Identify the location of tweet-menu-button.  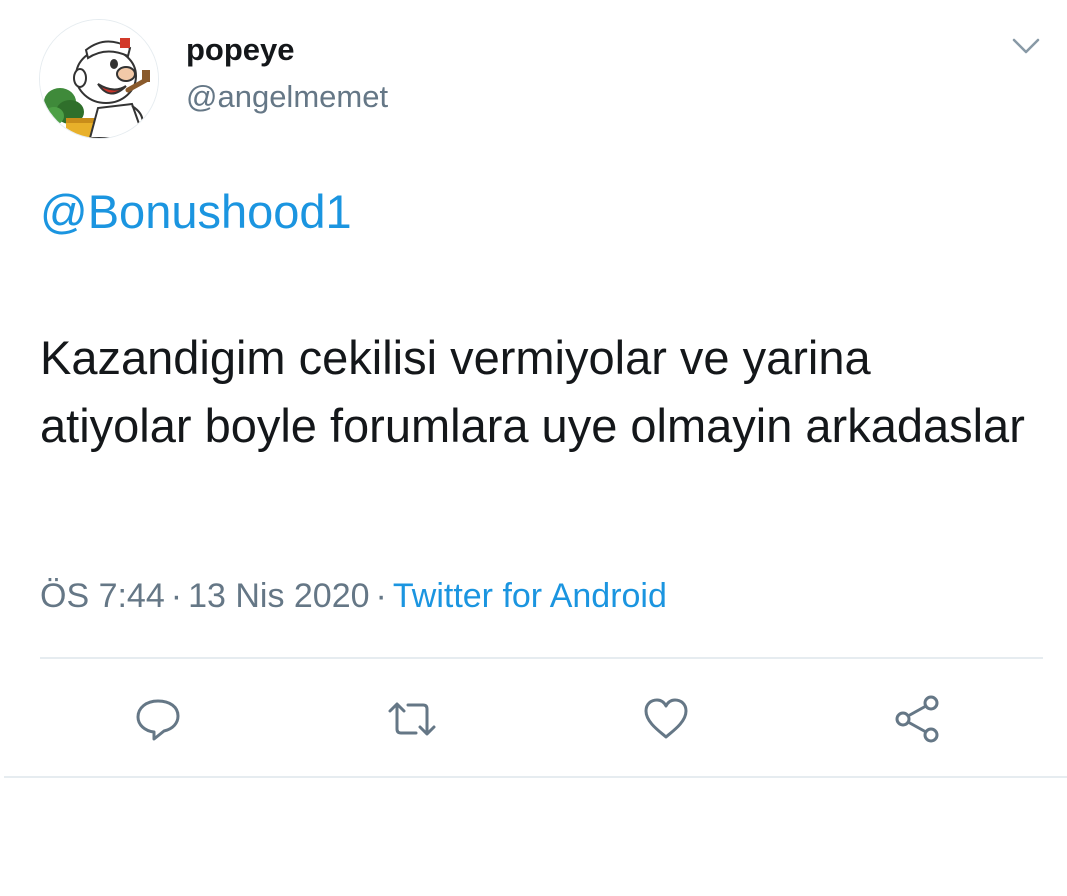
(1026, 46).